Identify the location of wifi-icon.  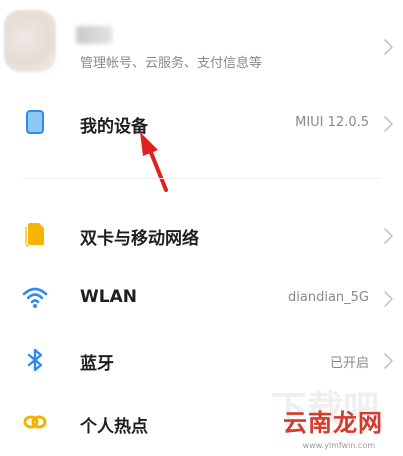
(35, 297).